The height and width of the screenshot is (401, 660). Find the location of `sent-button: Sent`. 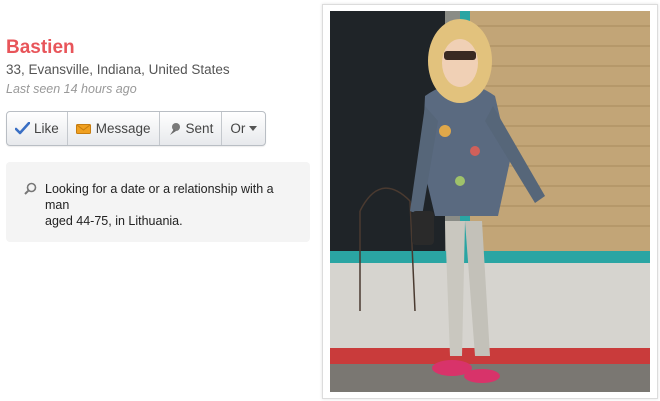

sent-button: Sent is located at coordinates (191, 128).